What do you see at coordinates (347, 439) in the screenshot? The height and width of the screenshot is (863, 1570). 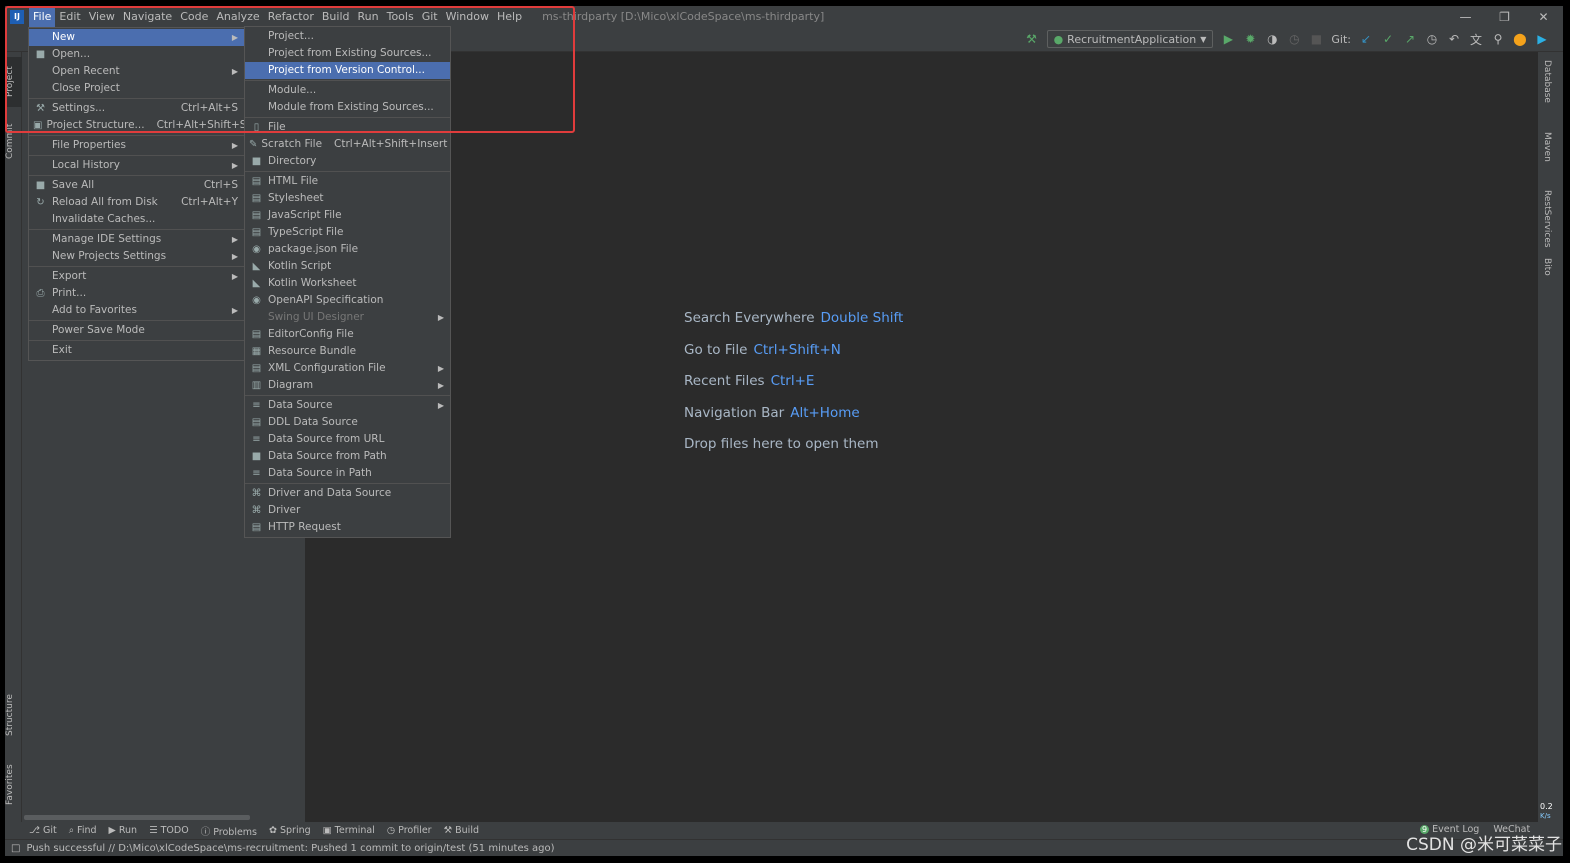 I see `menu-item-data-source-from-url: ≡ Data Source from URL` at bounding box center [347, 439].